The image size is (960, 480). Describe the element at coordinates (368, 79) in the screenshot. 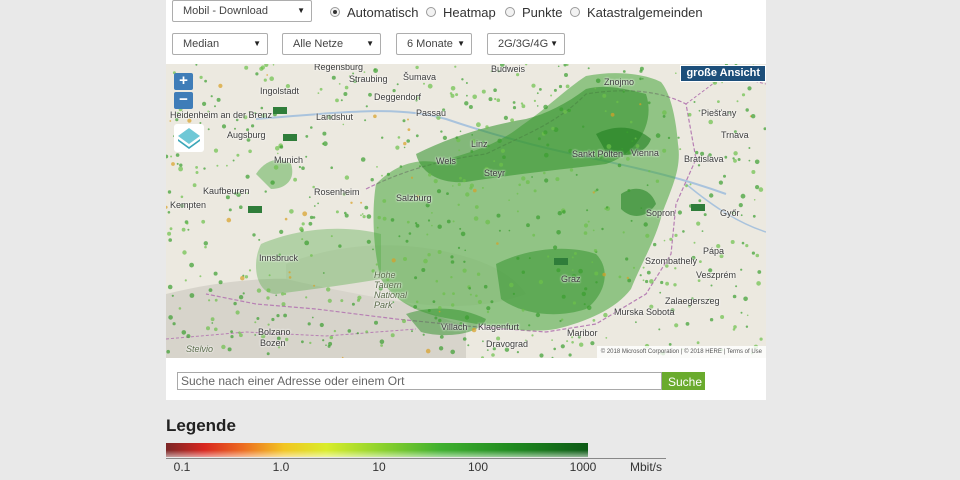

I see `map-label: Straubing` at that location.